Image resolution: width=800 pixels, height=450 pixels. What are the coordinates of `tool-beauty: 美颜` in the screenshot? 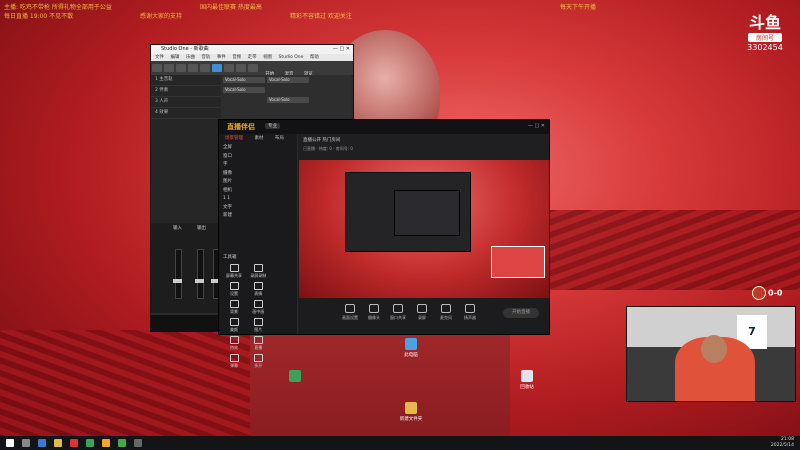 It's located at (234, 325).